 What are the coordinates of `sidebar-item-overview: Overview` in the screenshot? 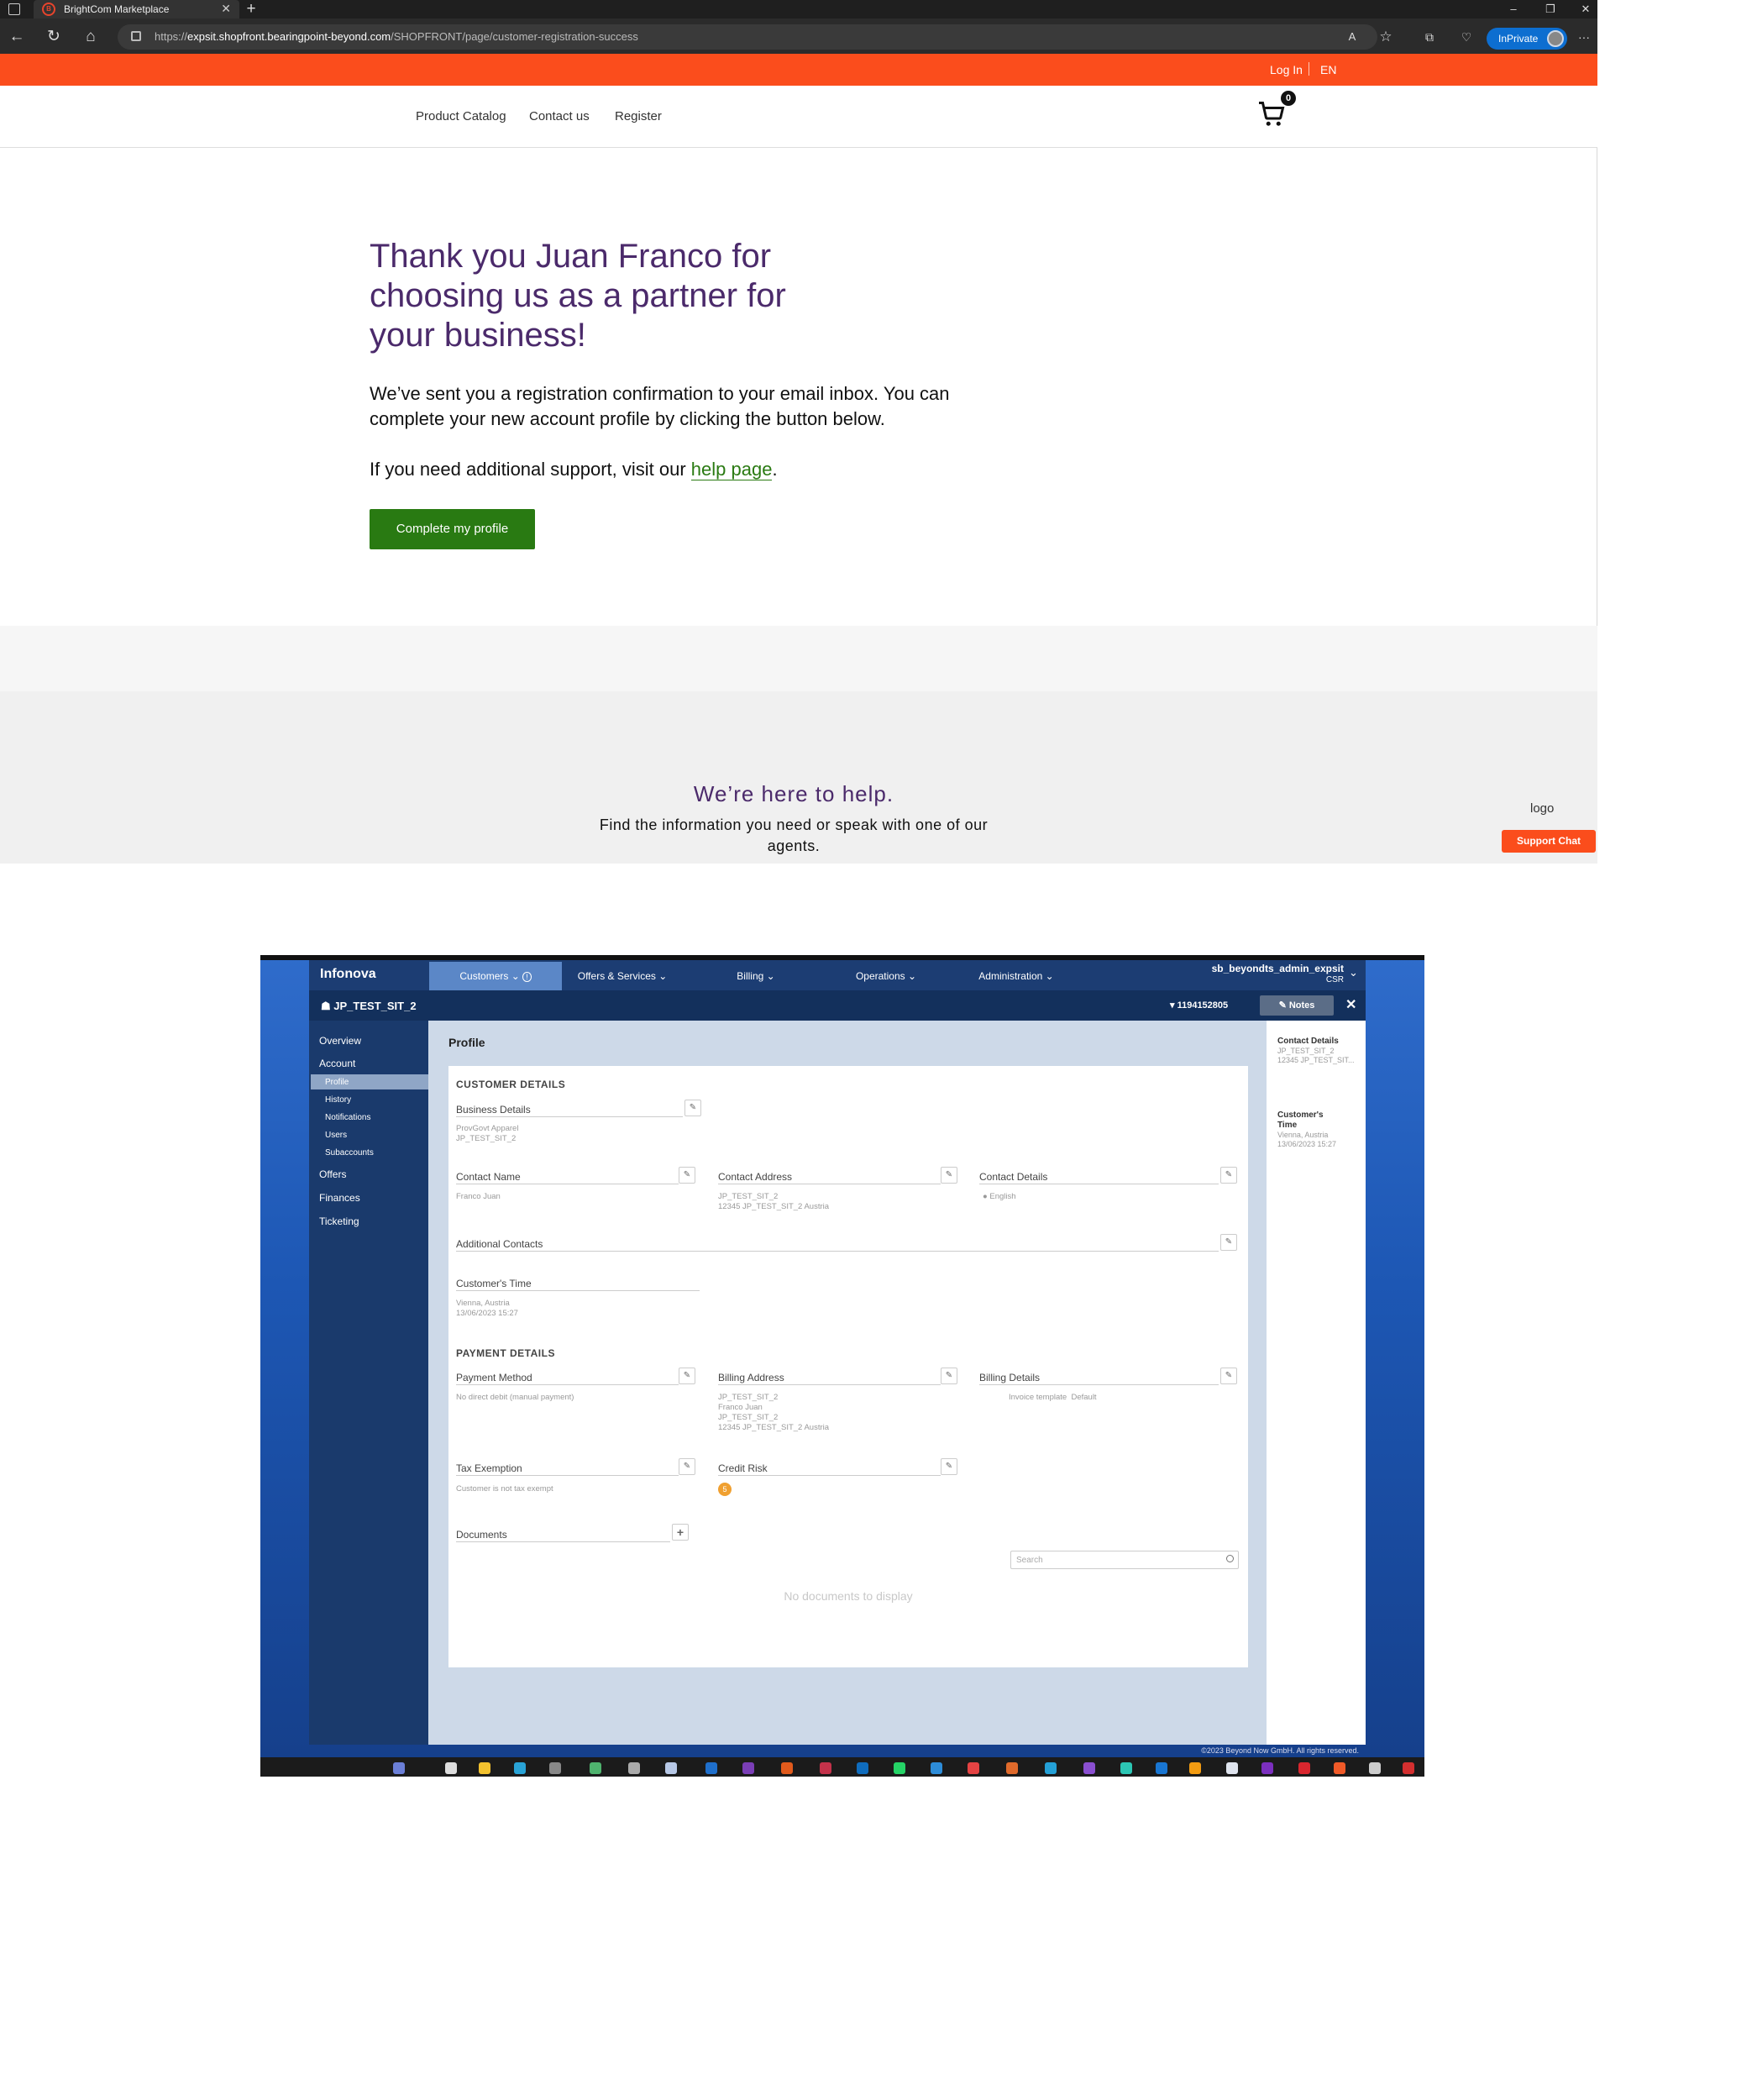 It's located at (340, 1041).